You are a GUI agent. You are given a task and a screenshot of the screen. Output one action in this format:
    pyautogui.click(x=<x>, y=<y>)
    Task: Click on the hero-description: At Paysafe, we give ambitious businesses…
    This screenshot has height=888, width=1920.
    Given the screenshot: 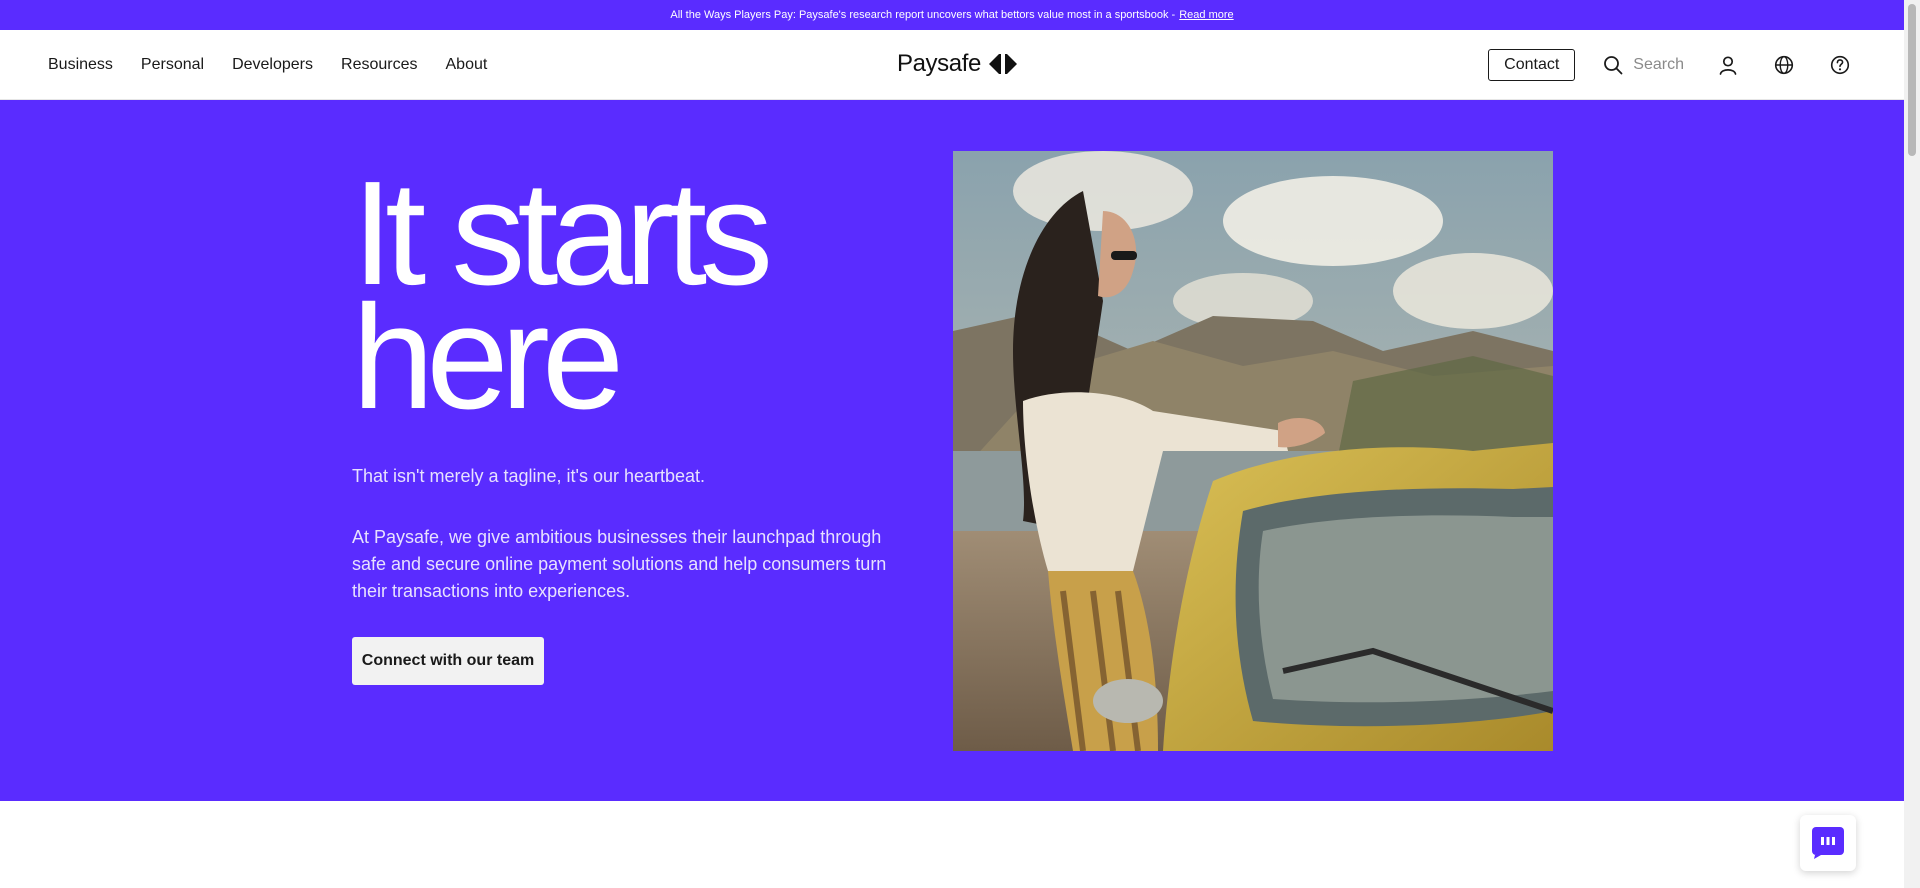 What is the action you would take?
    pyautogui.click(x=619, y=564)
    